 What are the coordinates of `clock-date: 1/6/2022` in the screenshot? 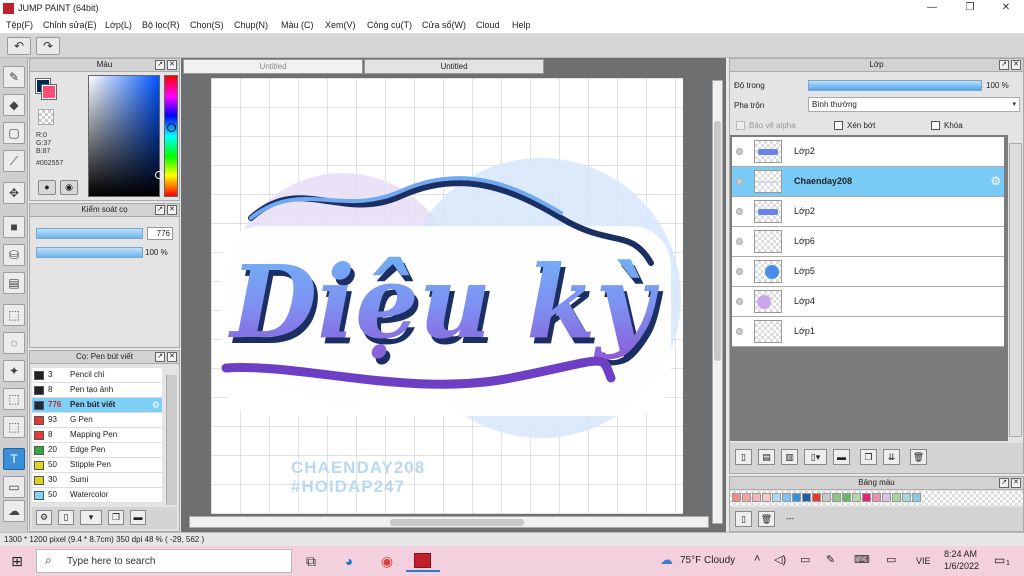 It's located at (961, 566).